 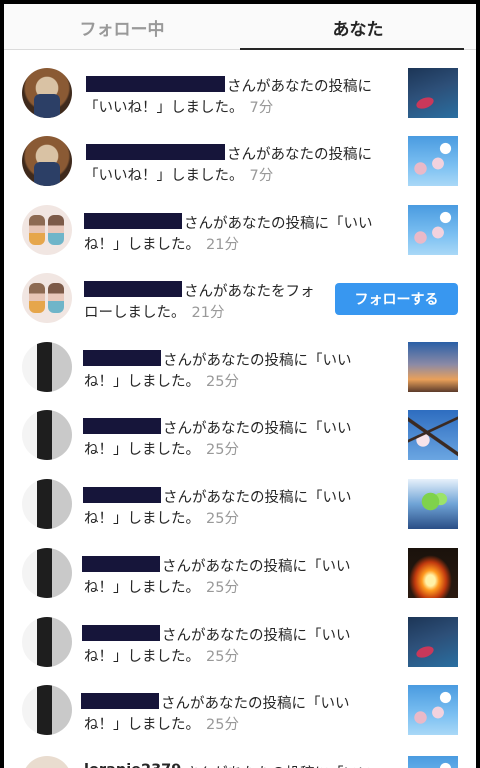 What do you see at coordinates (396, 299) in the screenshot?
I see `follow-button: フォローする` at bounding box center [396, 299].